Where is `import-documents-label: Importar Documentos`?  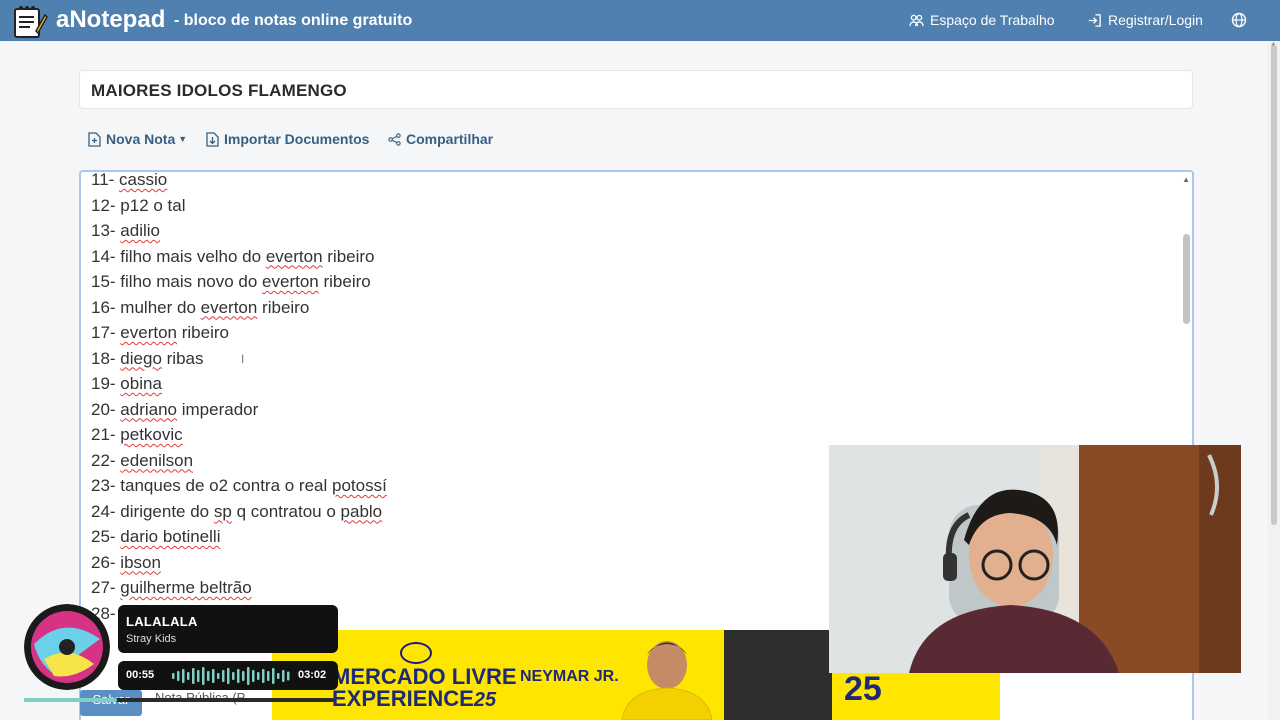 import-documents-label: Importar Documentos is located at coordinates (297, 139).